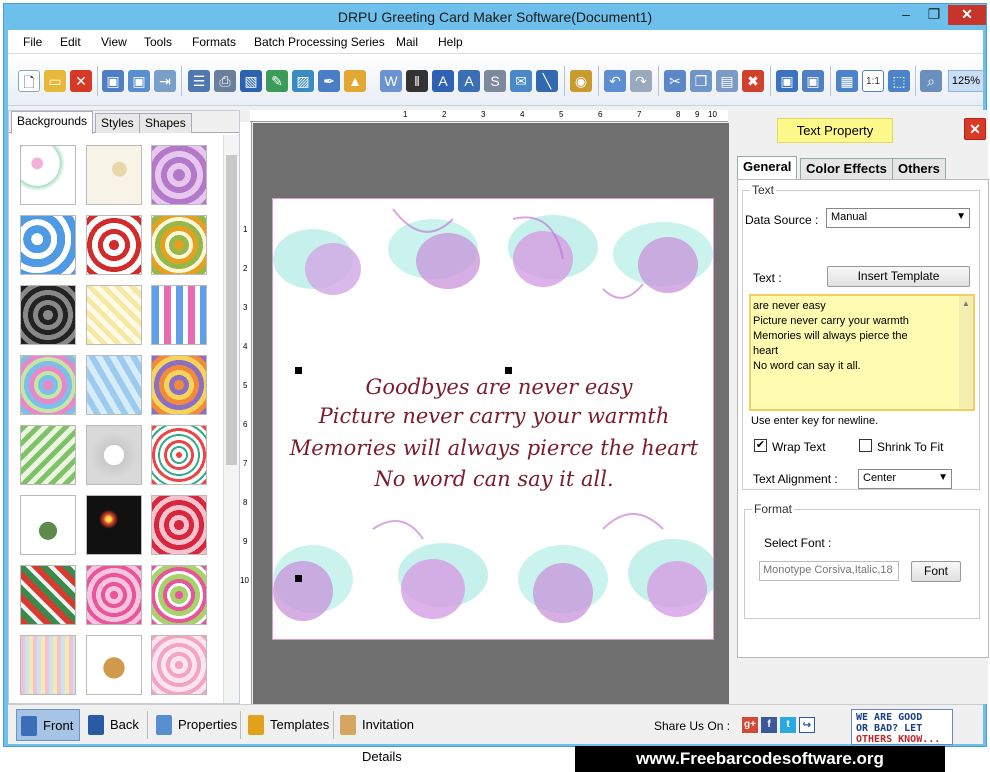 The height and width of the screenshot is (772, 990). I want to click on actual-size-icon: 1:1, so click(873, 81).